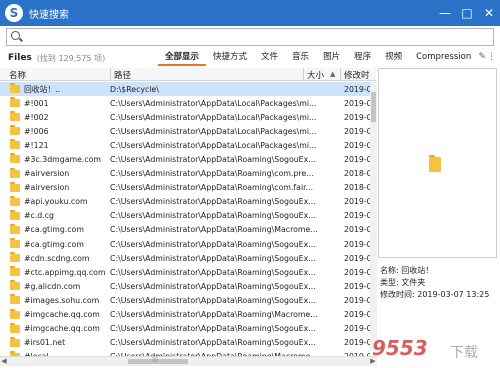 This screenshot has height=368, width=500. Describe the element at coordinates (36, 117) in the screenshot. I see `row-name: #!002` at that location.